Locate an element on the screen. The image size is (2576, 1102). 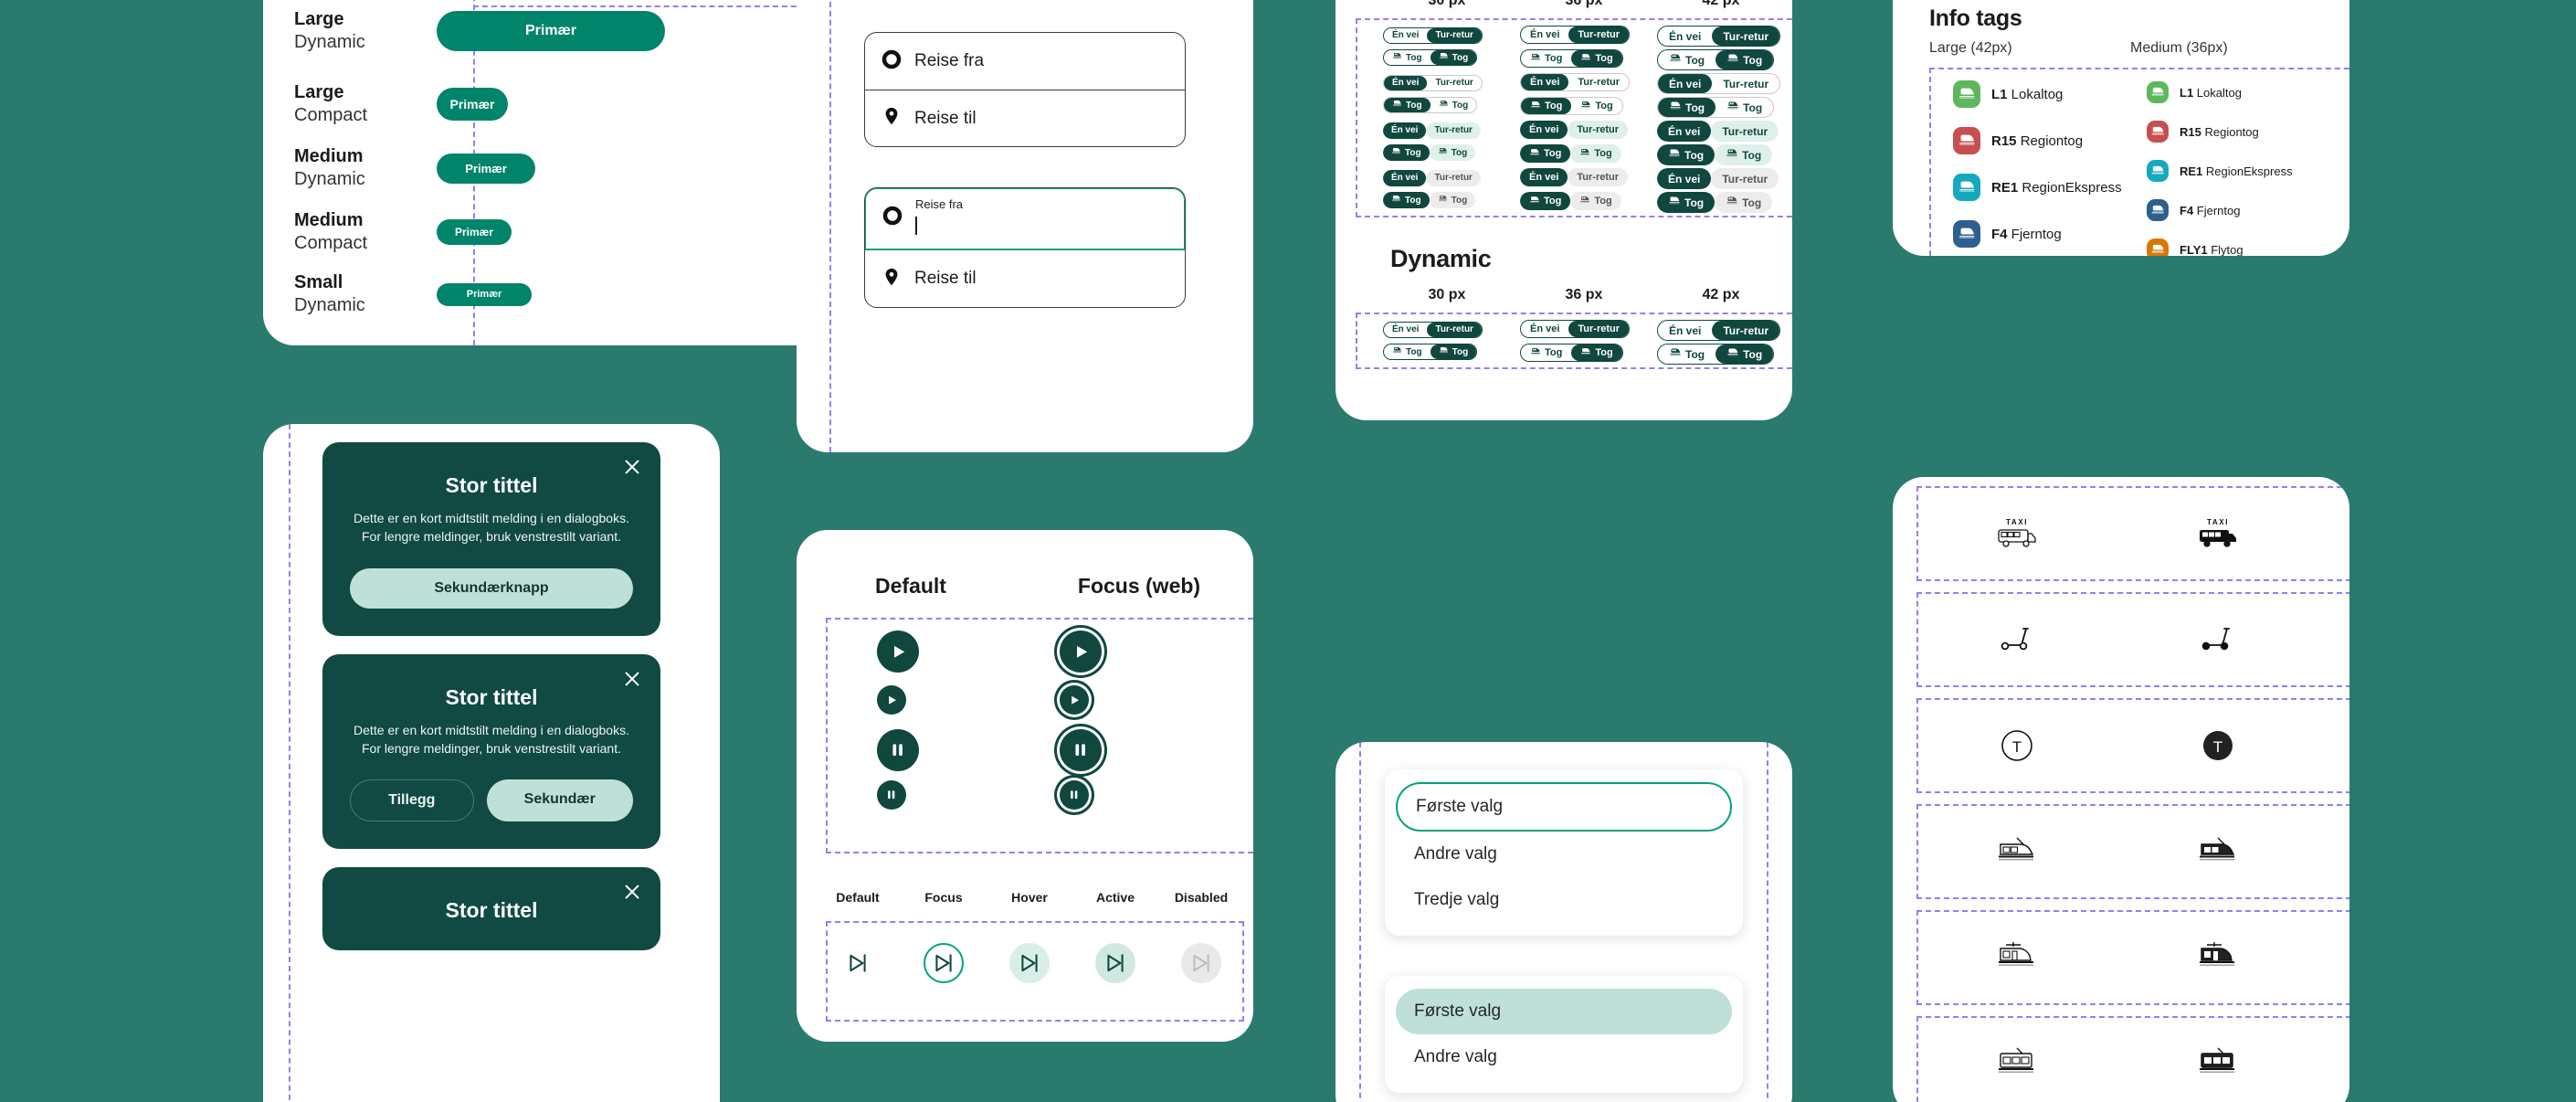
travel-from-row: Reise fra is located at coordinates (1025, 61).